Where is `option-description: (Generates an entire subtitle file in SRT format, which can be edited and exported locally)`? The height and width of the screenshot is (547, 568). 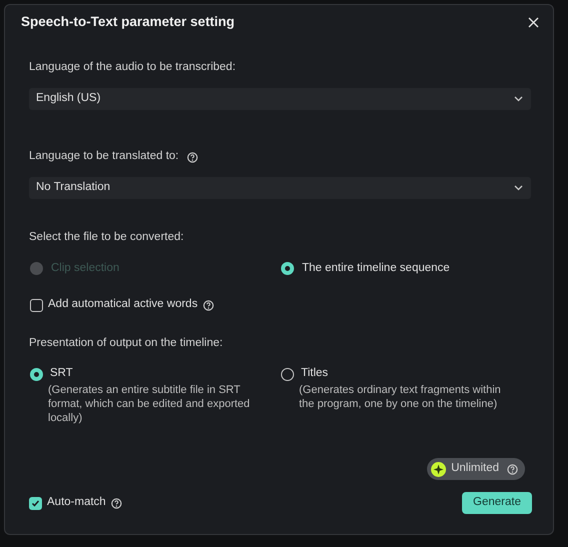
option-description: (Generates an entire subtitle file in SRT format, which can be edited and exported locally) is located at coordinates (149, 404).